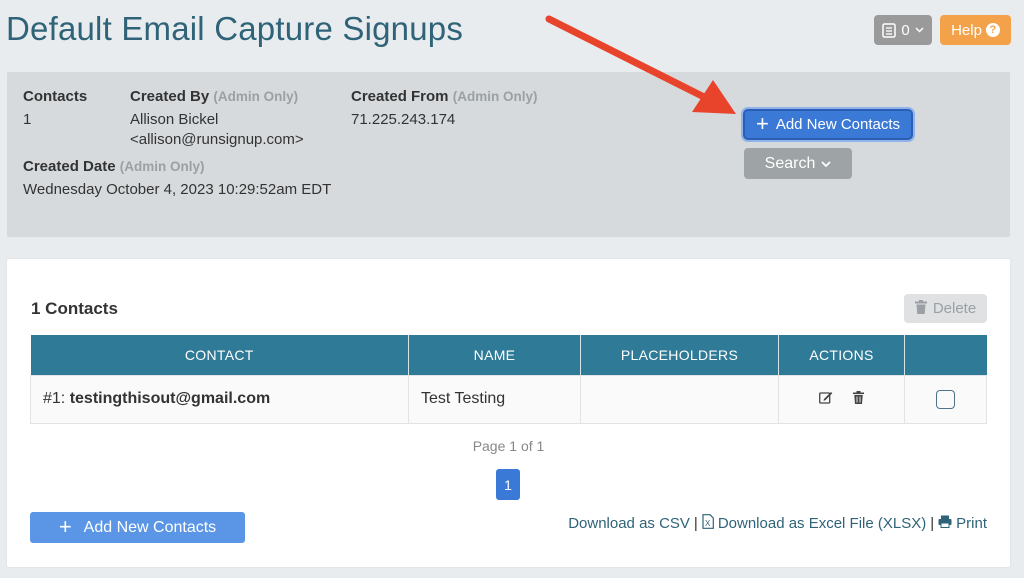  Describe the element at coordinates (679, 399) in the screenshot. I see `placeholders-cell` at that location.